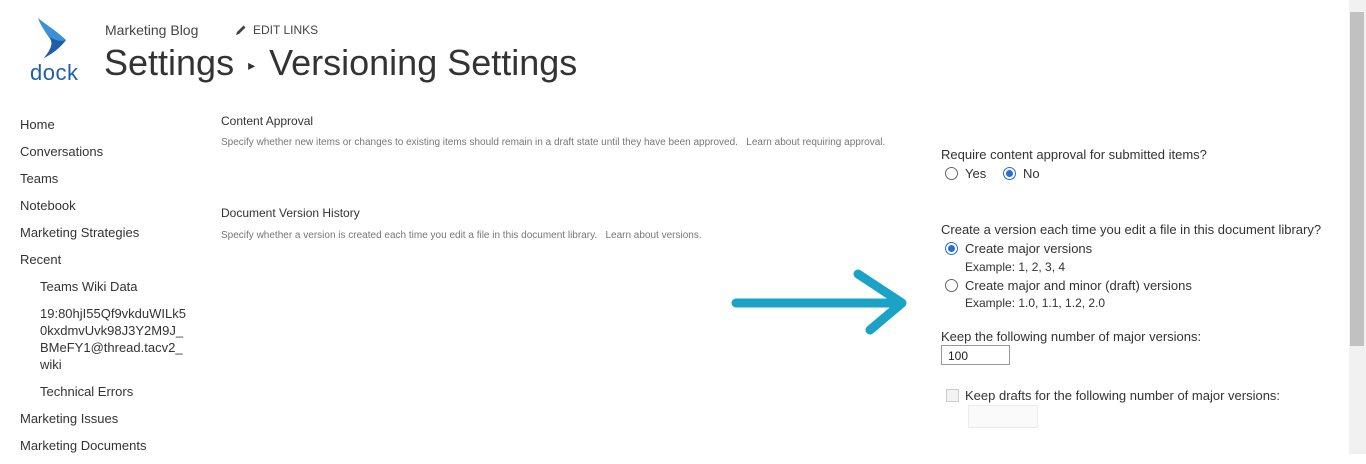 The width and height of the screenshot is (1366, 464). What do you see at coordinates (1009, 173) in the screenshot?
I see `approval-no-radio` at bounding box center [1009, 173].